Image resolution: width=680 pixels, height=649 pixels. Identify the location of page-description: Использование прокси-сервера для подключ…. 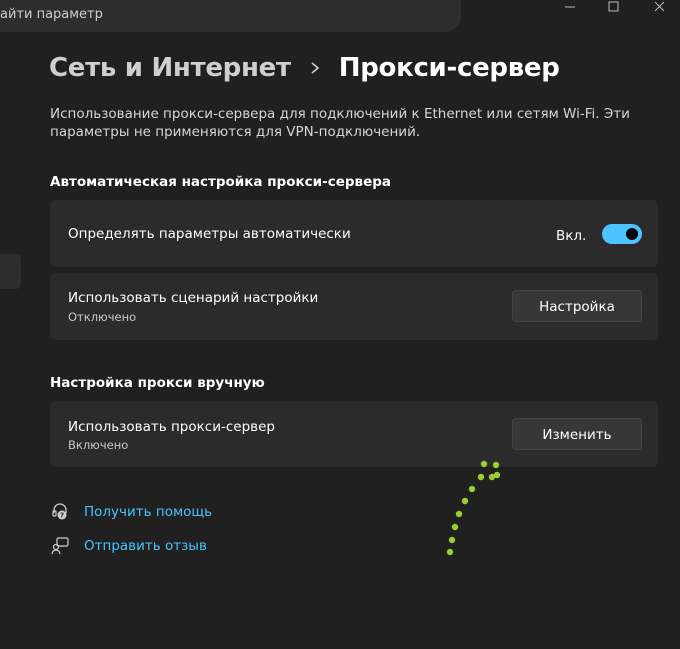
(340, 123).